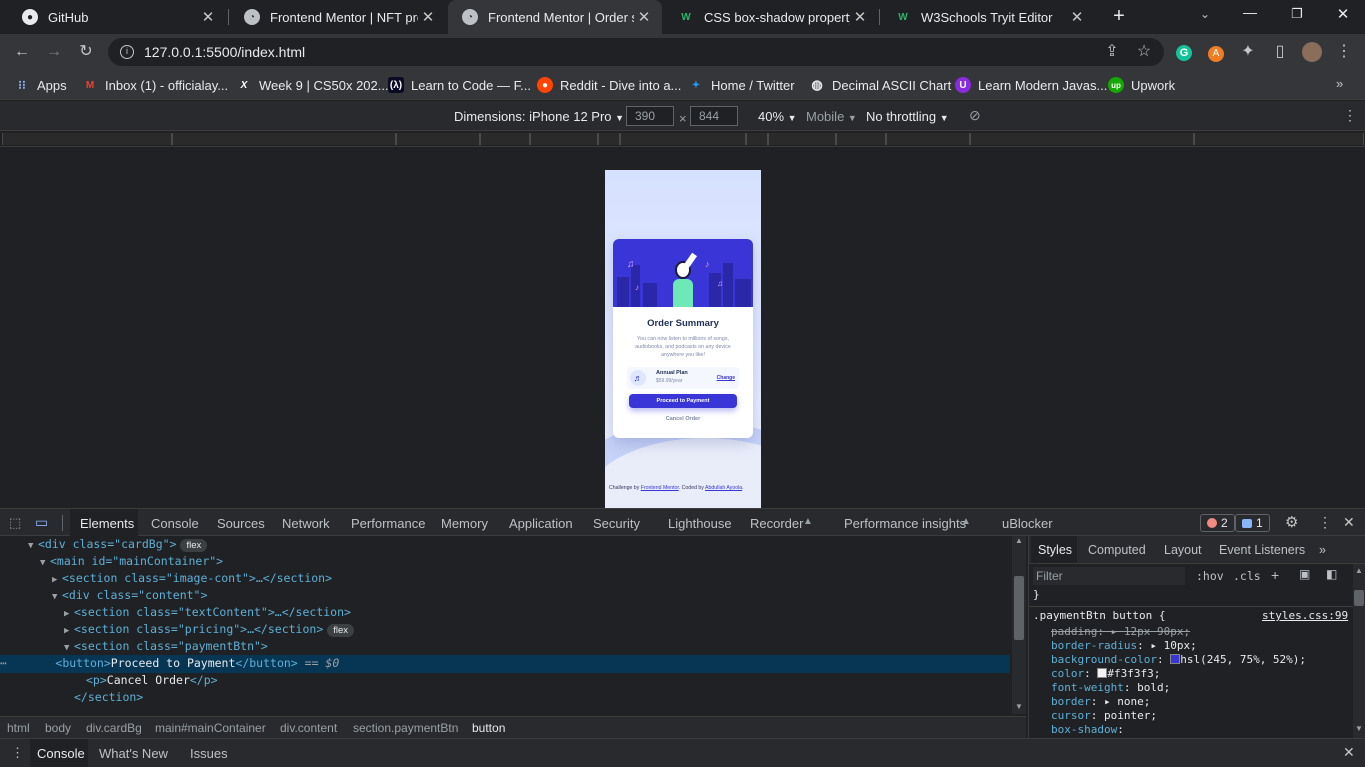 Image resolution: width=1365 pixels, height=767 pixels. What do you see at coordinates (108, 697) in the screenshot?
I see `dom-node: </section>` at bounding box center [108, 697].